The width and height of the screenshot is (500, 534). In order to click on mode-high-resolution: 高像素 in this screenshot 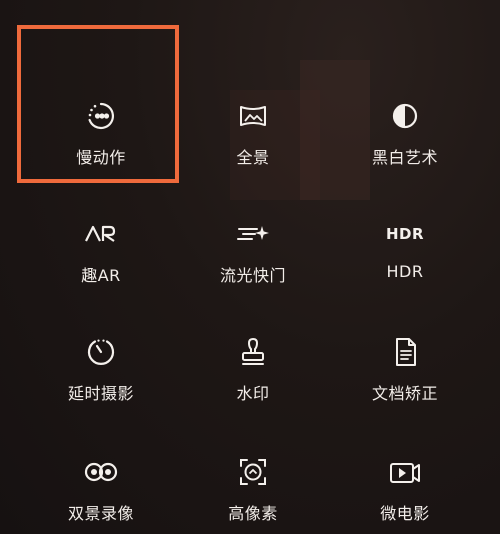, I will do `click(253, 494)`.